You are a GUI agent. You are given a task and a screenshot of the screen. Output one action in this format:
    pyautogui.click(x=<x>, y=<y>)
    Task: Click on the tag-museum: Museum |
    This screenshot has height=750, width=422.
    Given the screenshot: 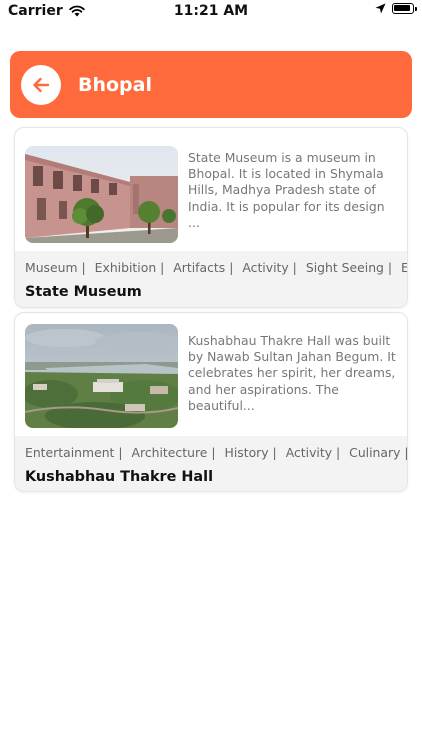 What is the action you would take?
    pyautogui.click(x=55, y=267)
    